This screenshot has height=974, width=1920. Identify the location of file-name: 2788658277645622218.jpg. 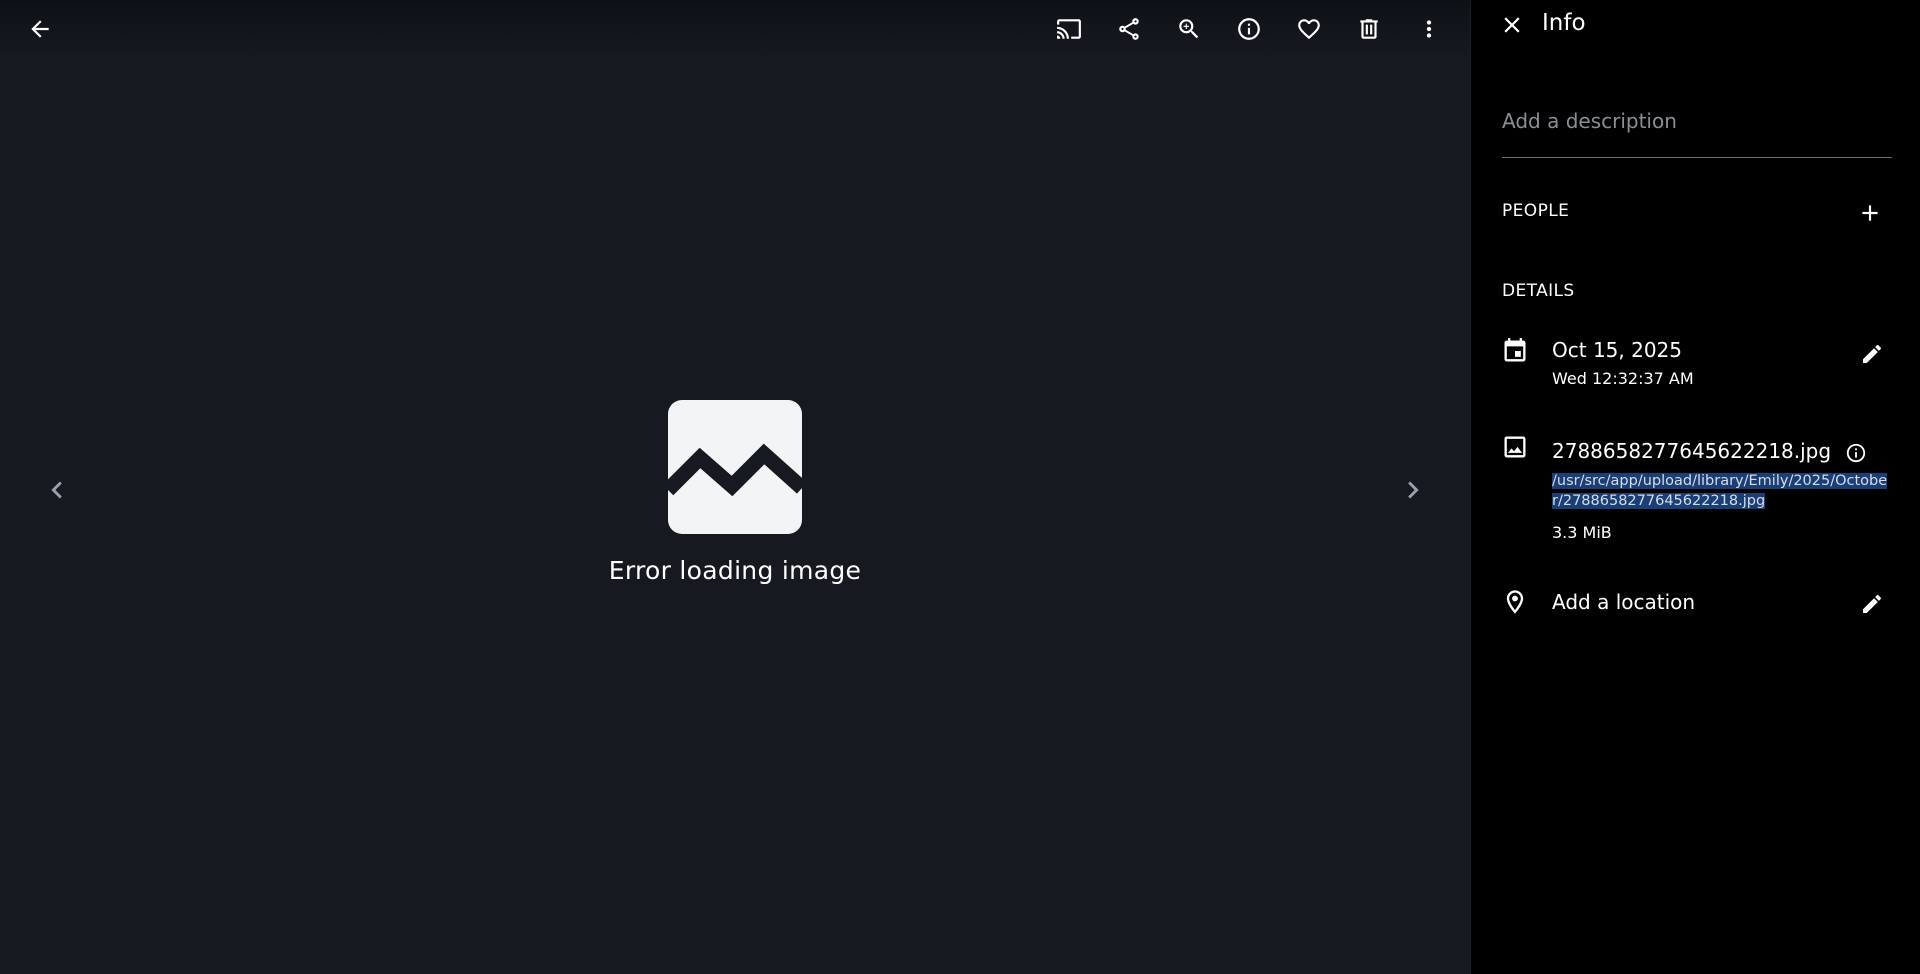
(1692, 451).